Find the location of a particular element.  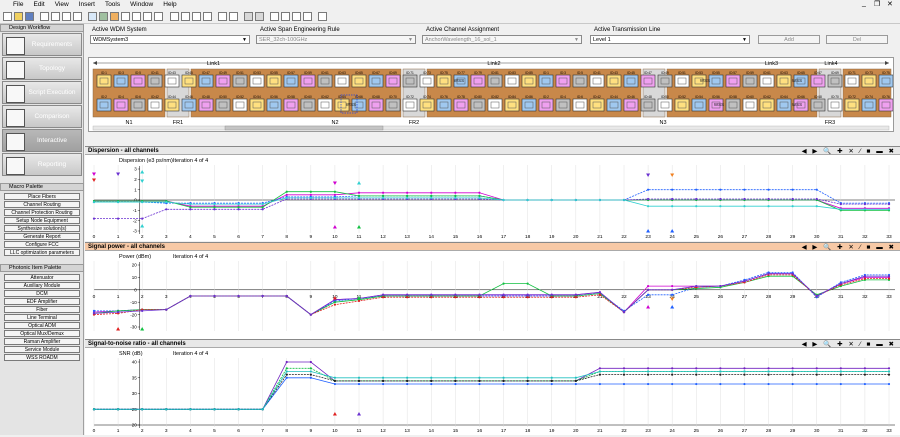

zoom-rect-icon is located at coordinates (158, 16).